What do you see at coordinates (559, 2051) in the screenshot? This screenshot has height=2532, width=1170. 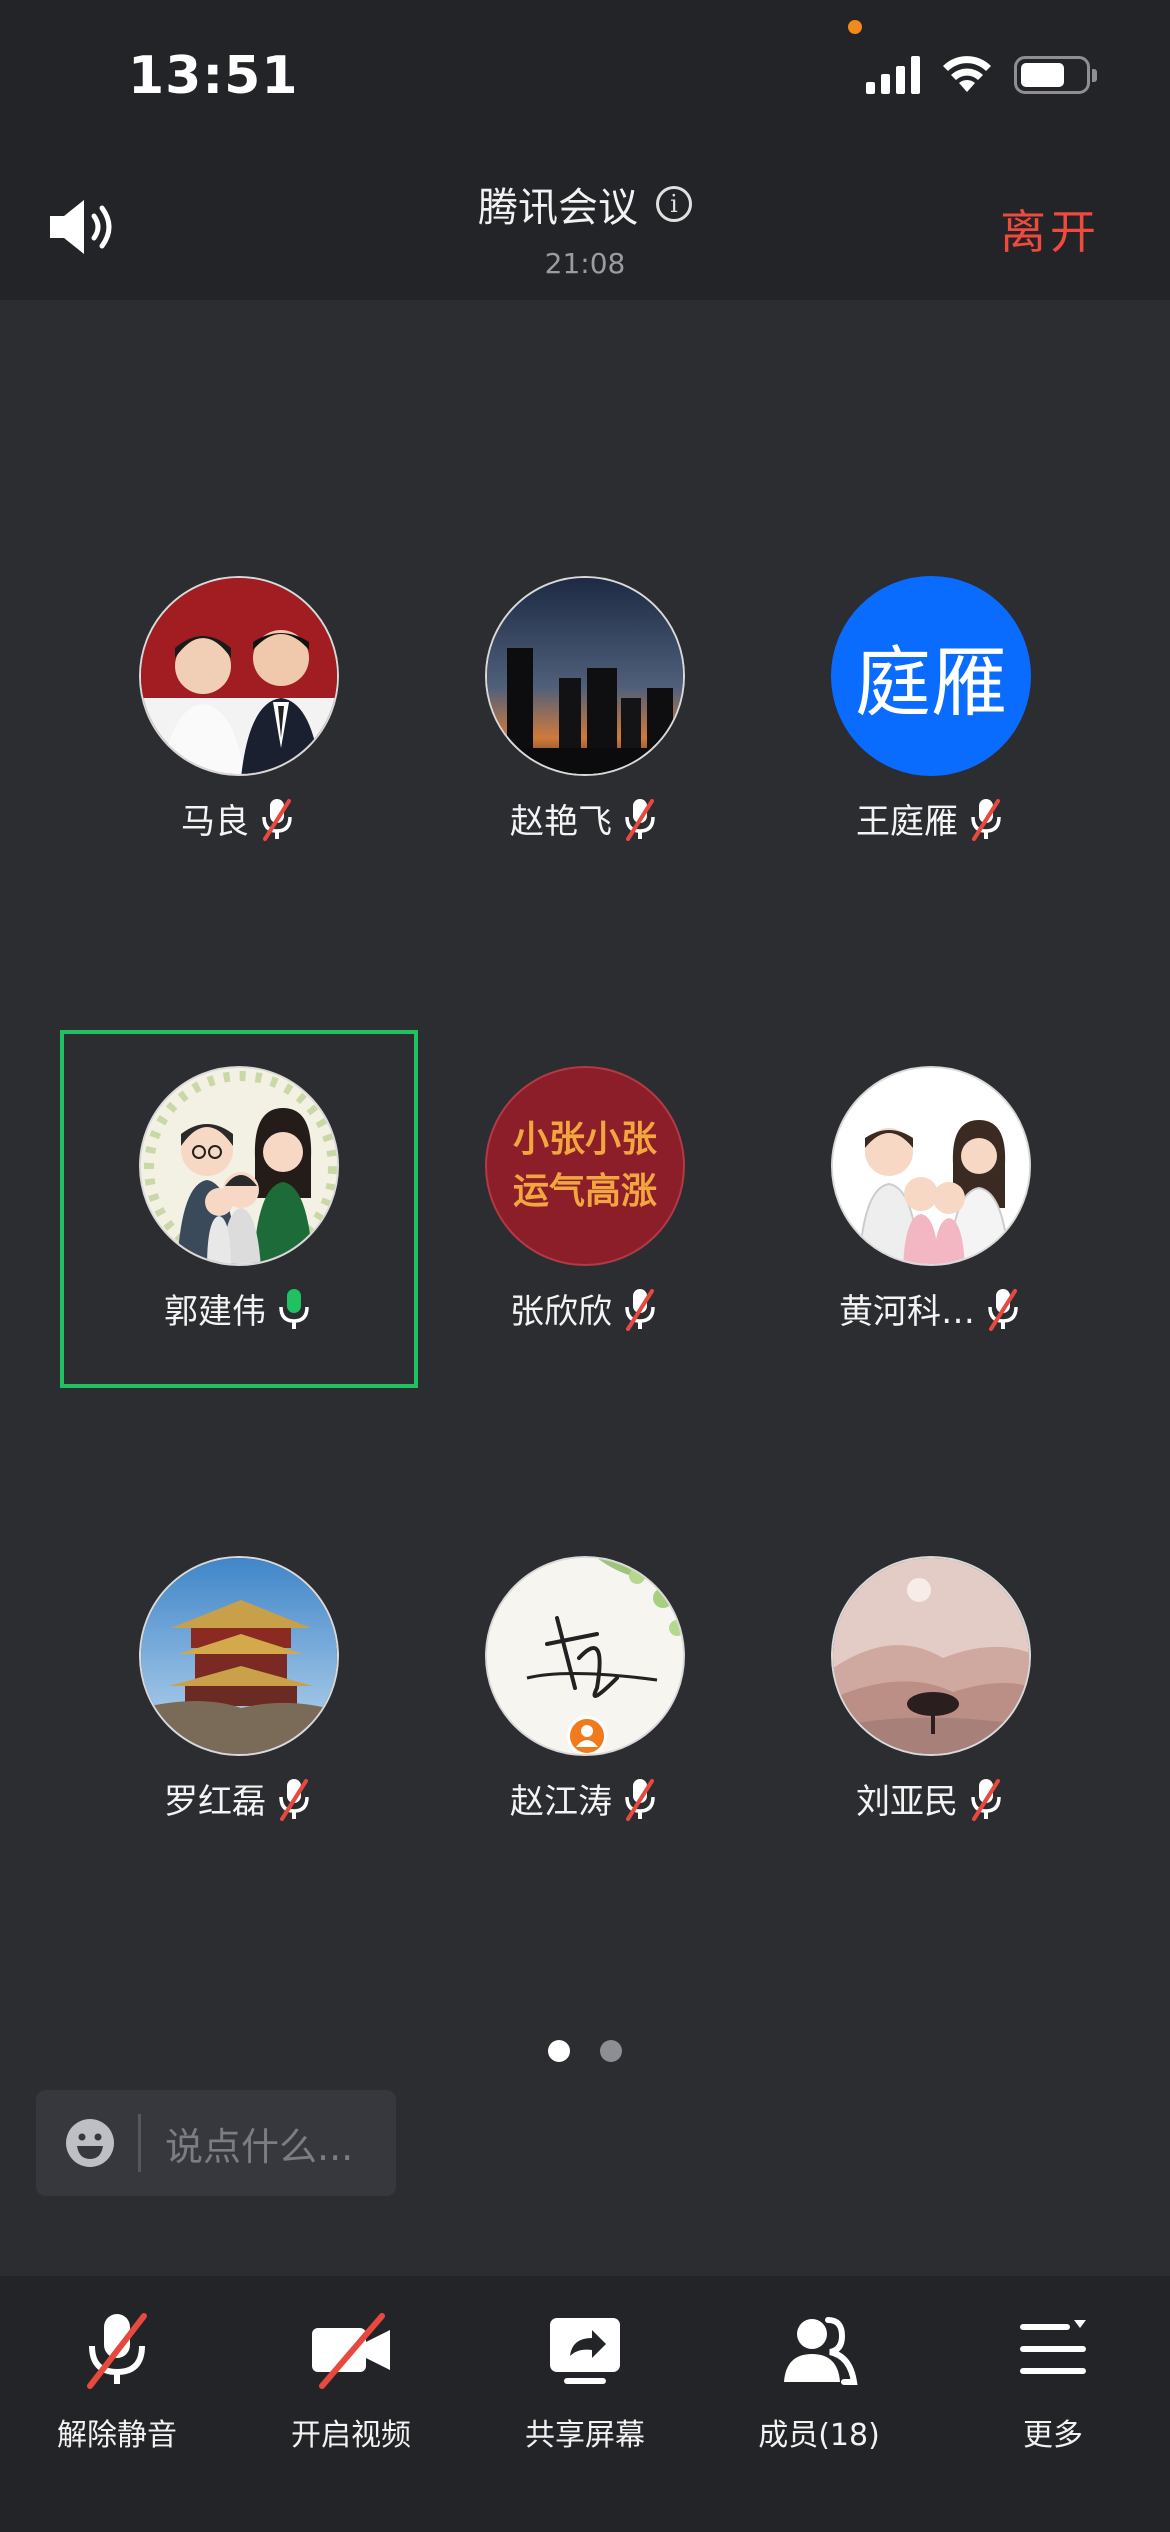 I see `page-dot-active` at bounding box center [559, 2051].